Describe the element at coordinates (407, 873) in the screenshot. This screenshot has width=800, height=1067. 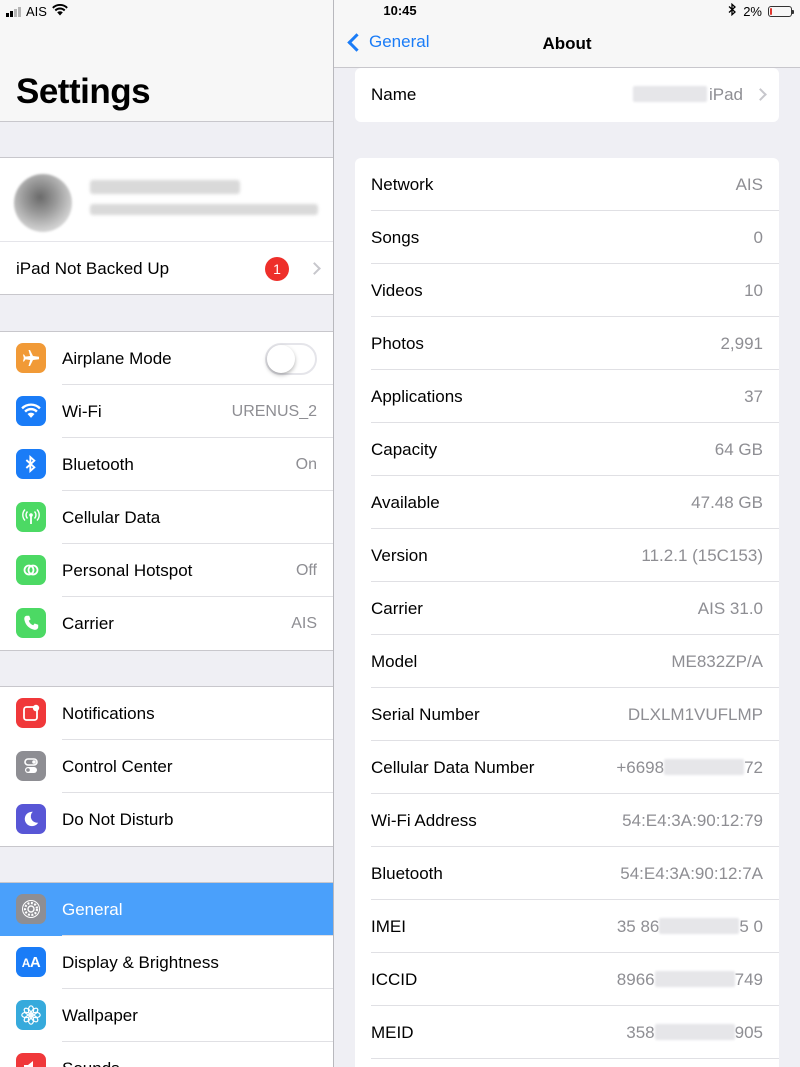
I see `about-row-label: Bluetooth` at that location.